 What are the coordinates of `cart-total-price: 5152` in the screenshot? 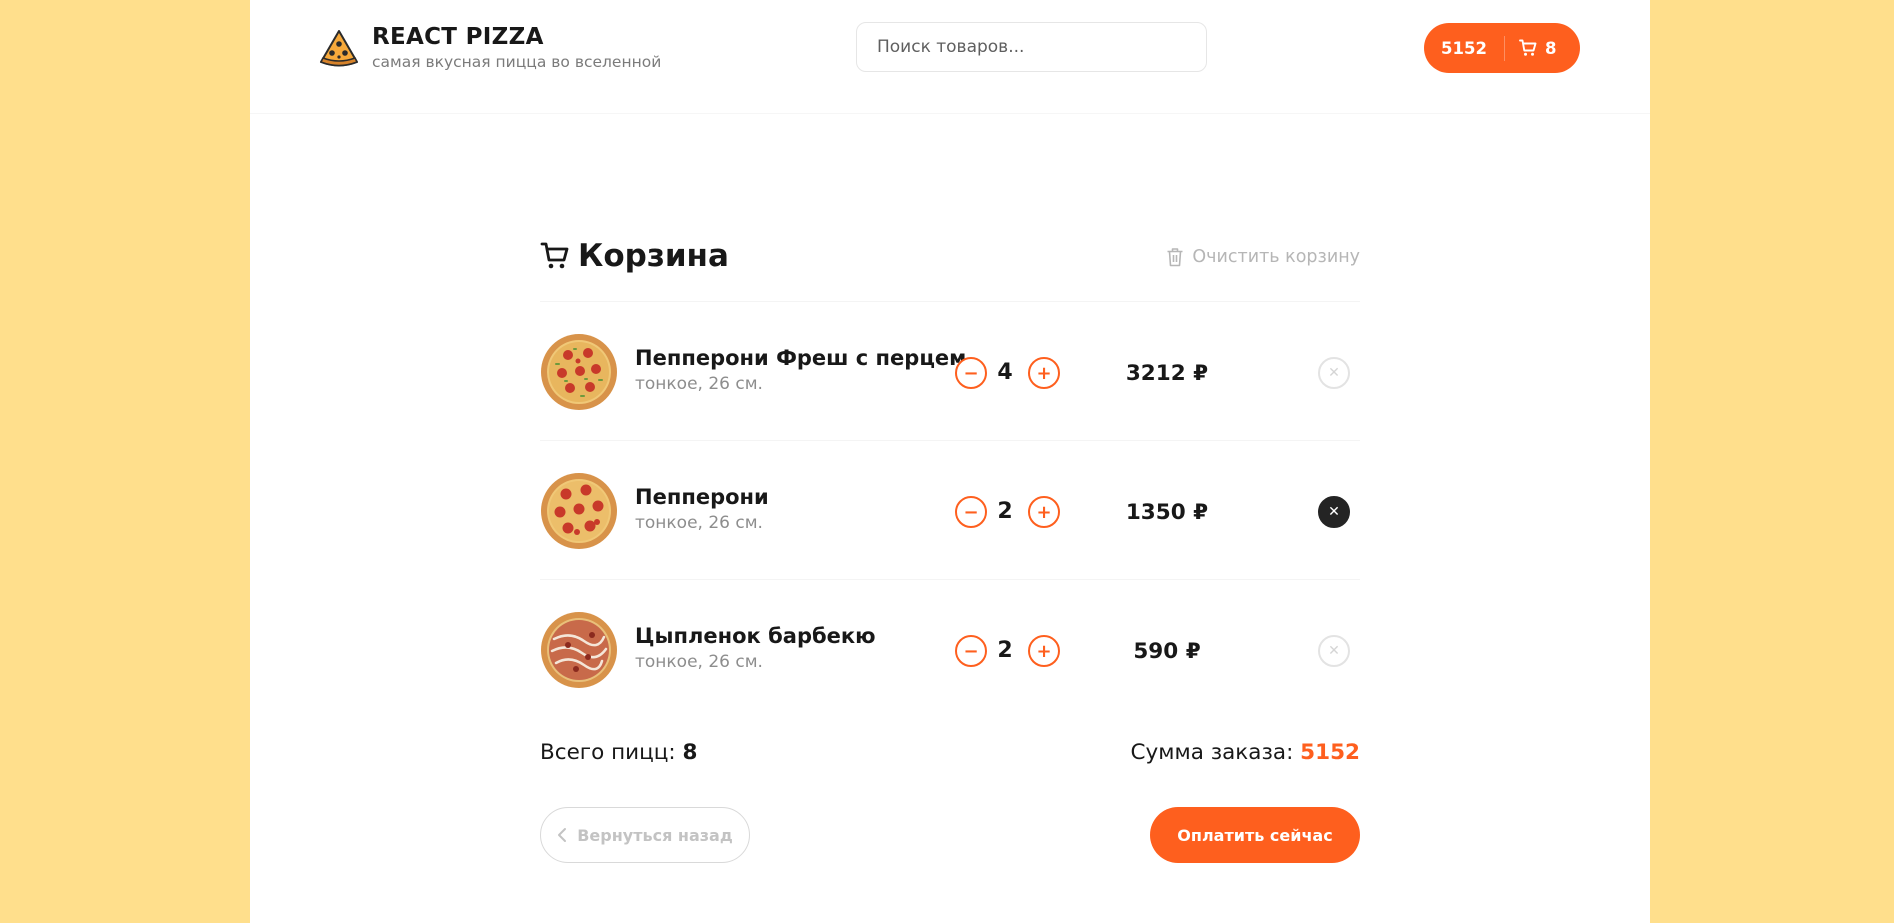 It's located at (1464, 48).